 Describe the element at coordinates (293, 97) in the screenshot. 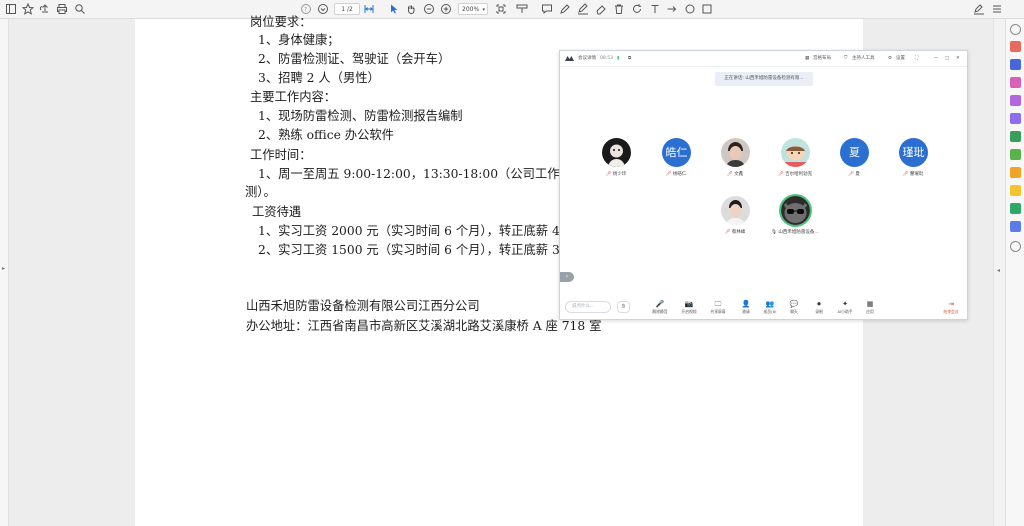

I see `doc-heading-duties: 主要工作内容：` at that location.